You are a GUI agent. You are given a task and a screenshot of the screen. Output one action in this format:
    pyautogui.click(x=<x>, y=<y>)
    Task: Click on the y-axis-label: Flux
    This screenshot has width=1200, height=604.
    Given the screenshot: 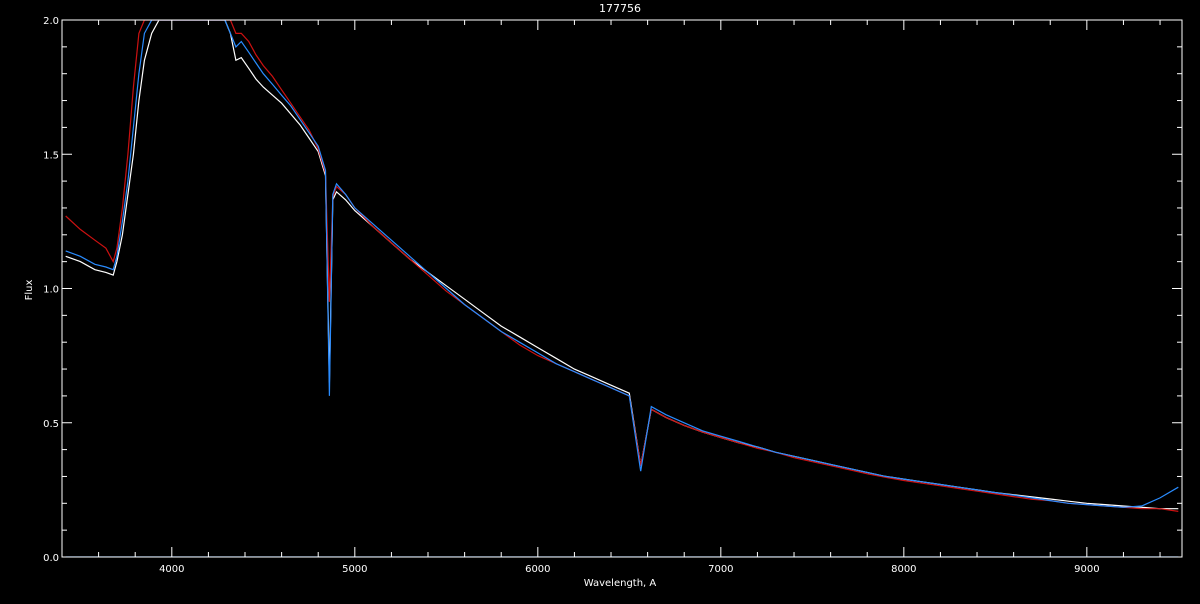 What is the action you would take?
    pyautogui.click(x=29, y=290)
    